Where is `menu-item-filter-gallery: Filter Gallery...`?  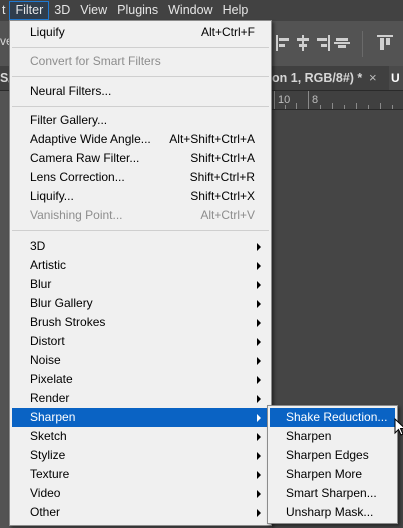
menu-item-filter-gallery: Filter Gallery... is located at coordinates (140, 120).